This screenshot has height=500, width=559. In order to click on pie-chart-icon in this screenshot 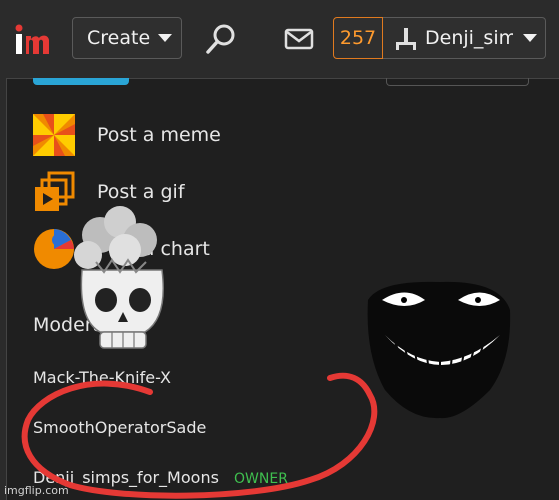, I will do `click(54, 249)`.